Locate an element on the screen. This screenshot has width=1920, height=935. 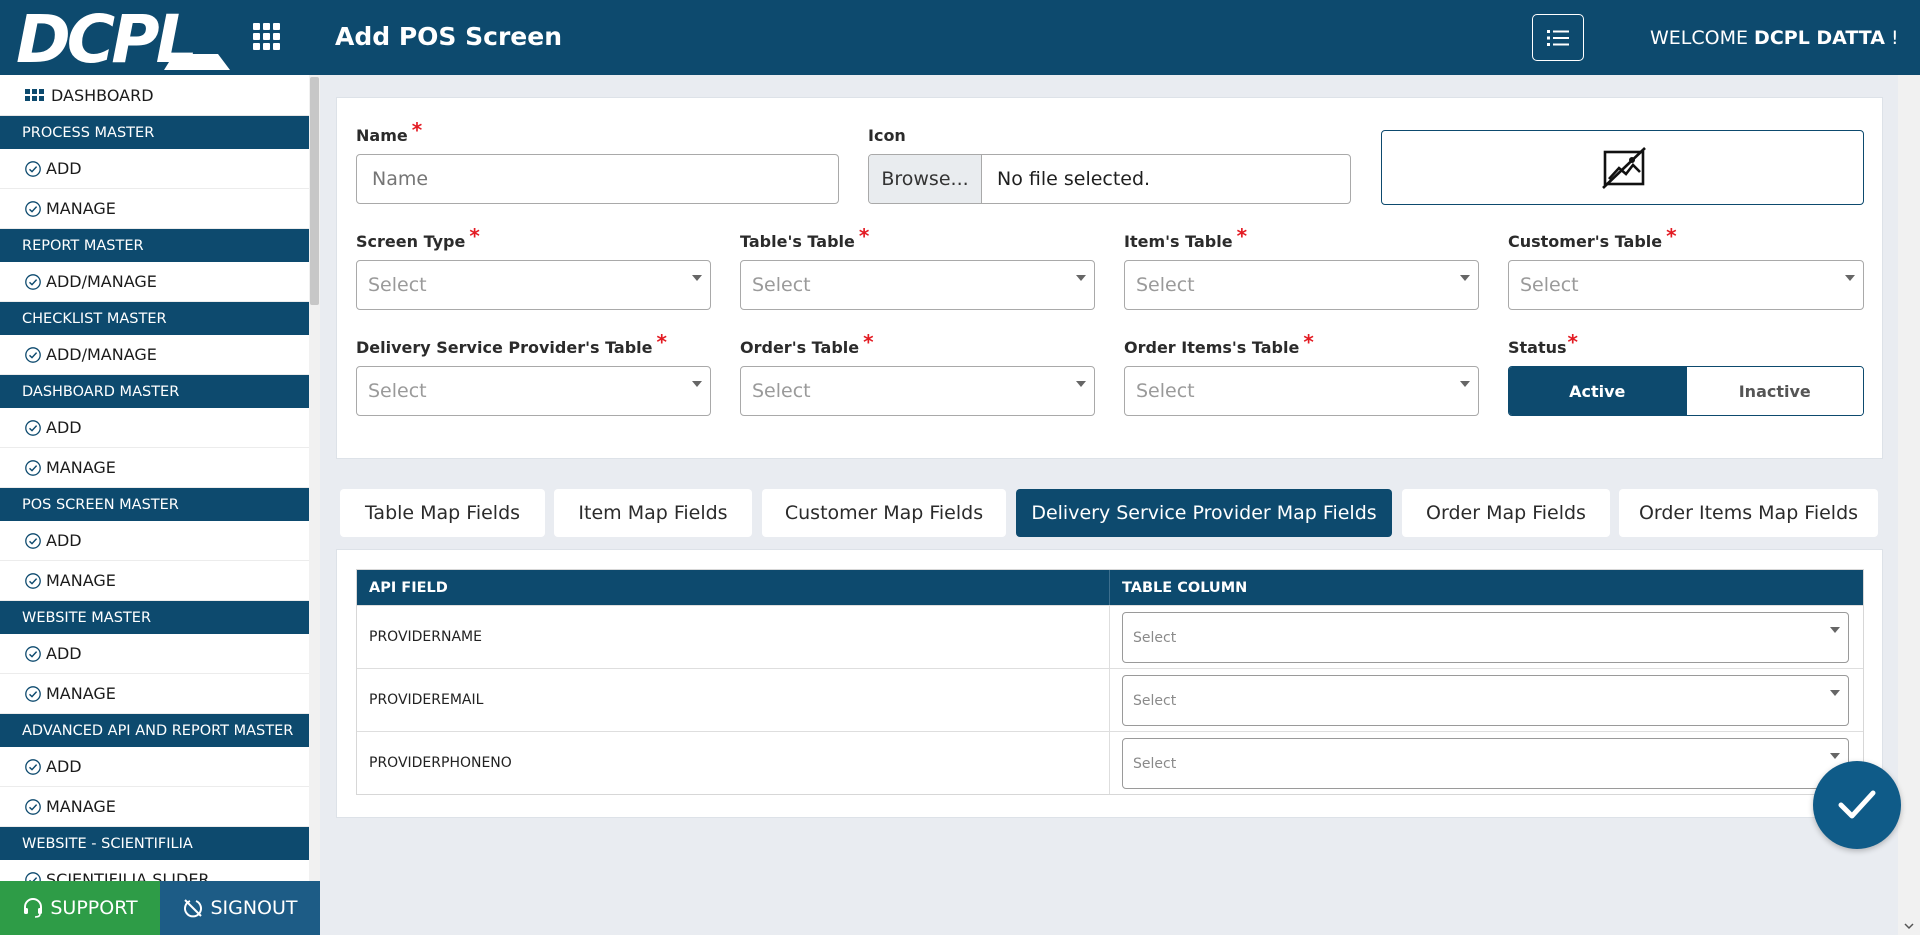
icon-label: Icon is located at coordinates (887, 135).